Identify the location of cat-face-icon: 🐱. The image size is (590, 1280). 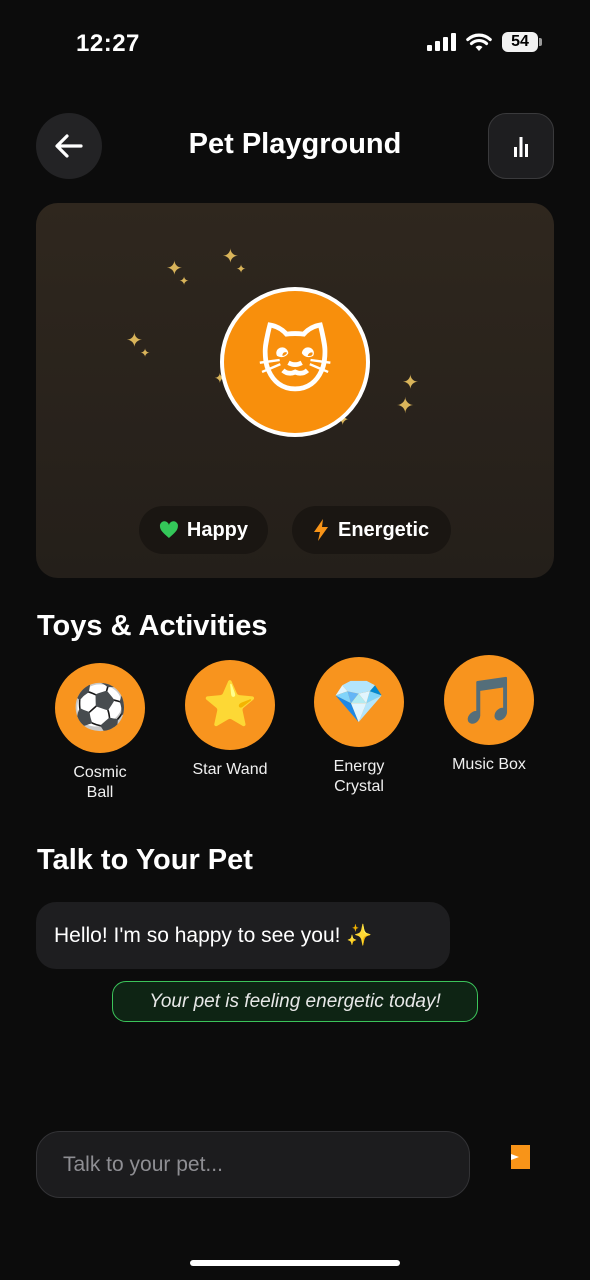
(295, 362).